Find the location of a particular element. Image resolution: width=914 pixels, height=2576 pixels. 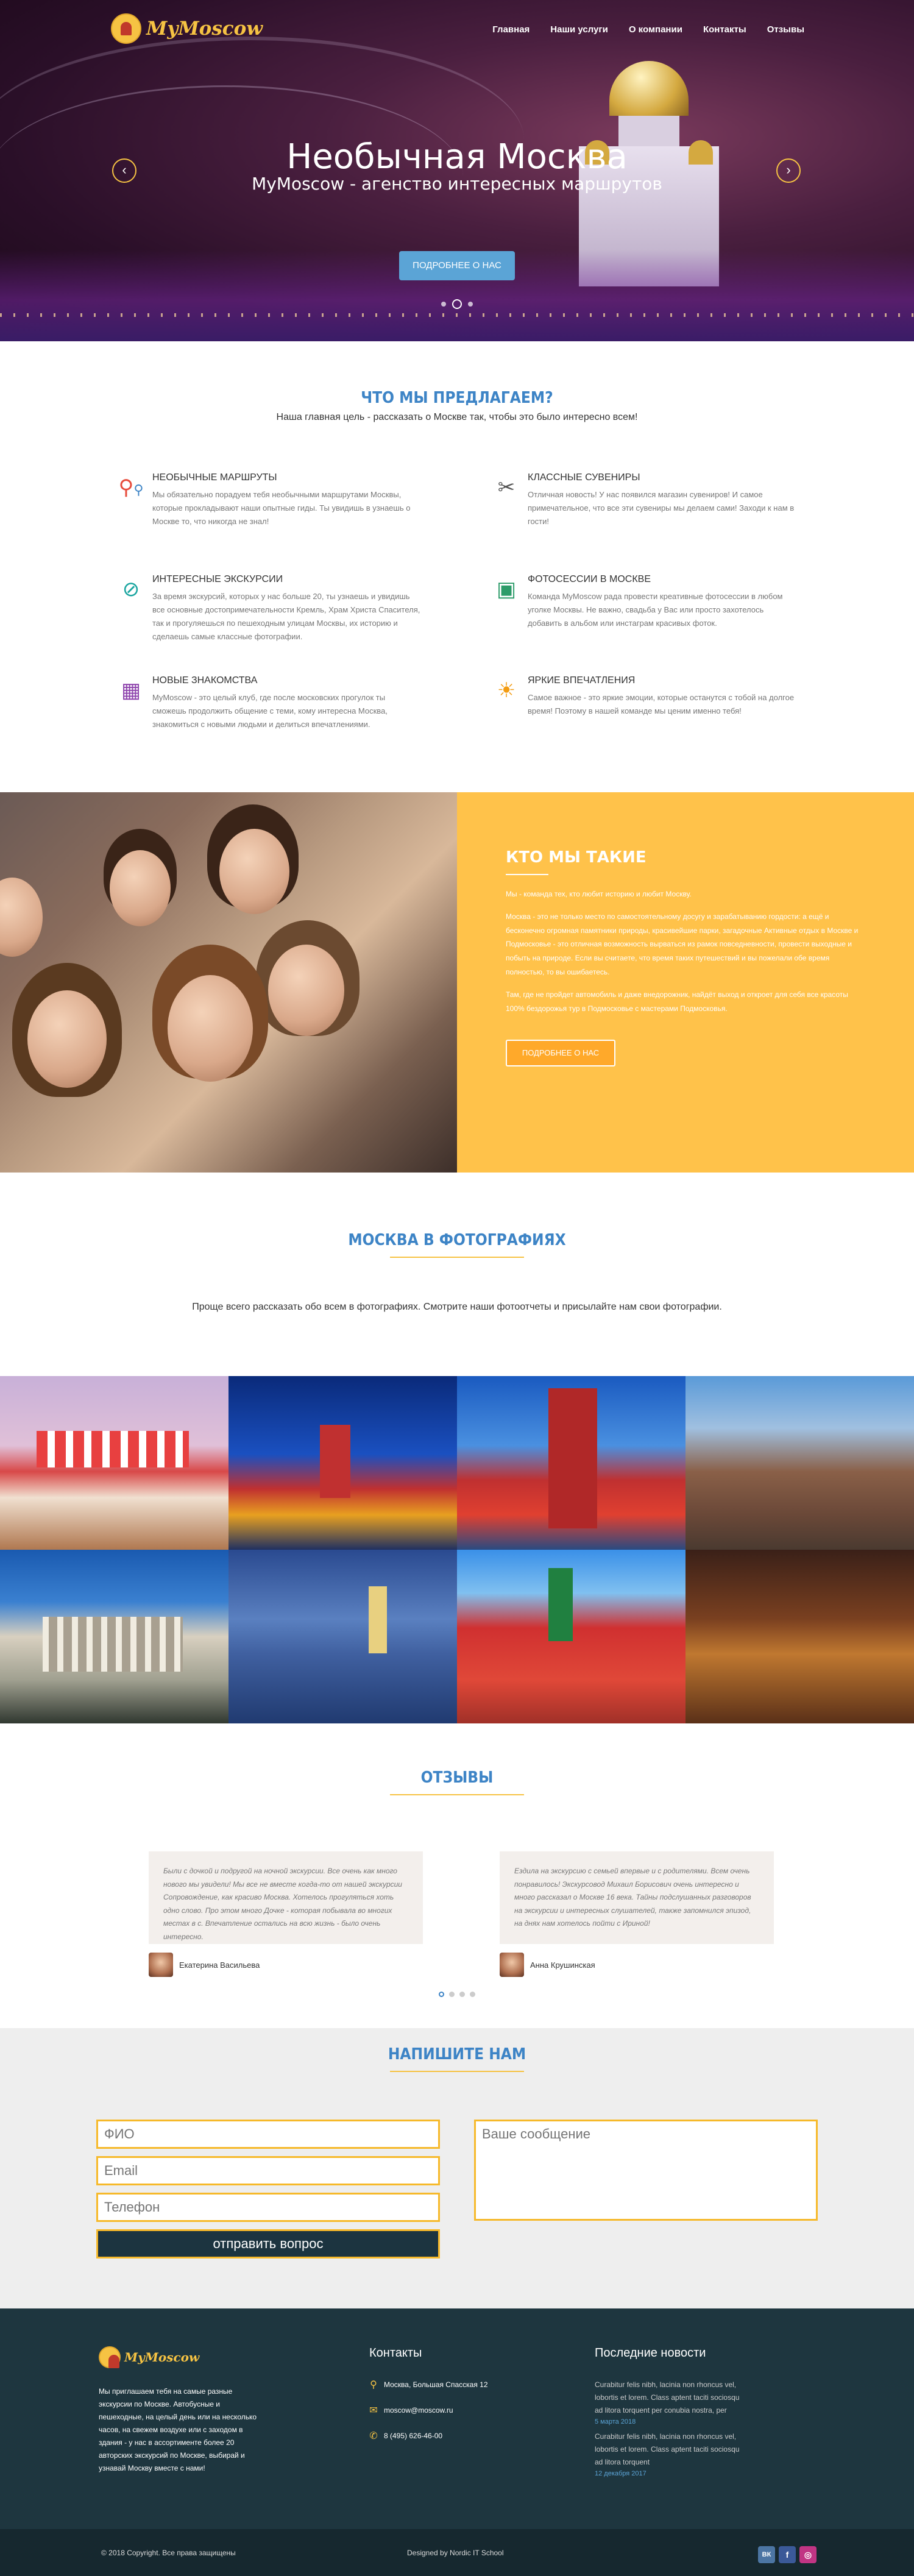

gallery-photo-izmailovo is located at coordinates (114, 1463).